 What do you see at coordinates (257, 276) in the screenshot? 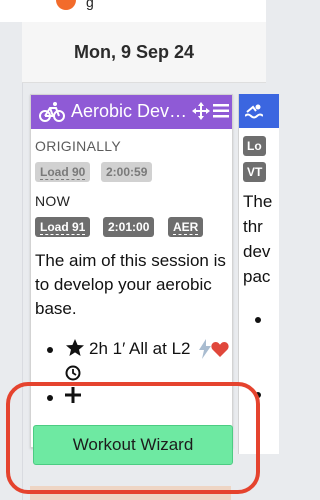
I see `next-desc-fragment: pac` at bounding box center [257, 276].